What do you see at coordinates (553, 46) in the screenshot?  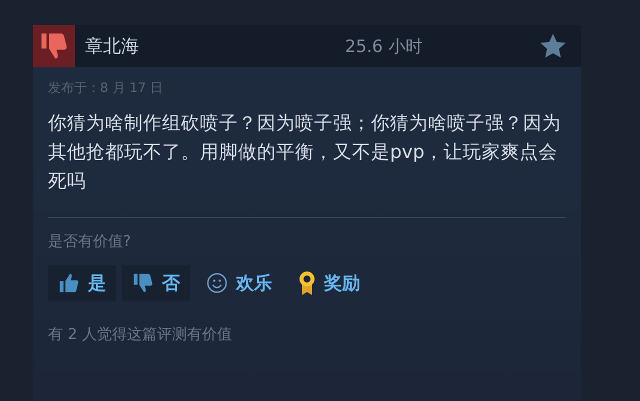 I see `star-icon` at bounding box center [553, 46].